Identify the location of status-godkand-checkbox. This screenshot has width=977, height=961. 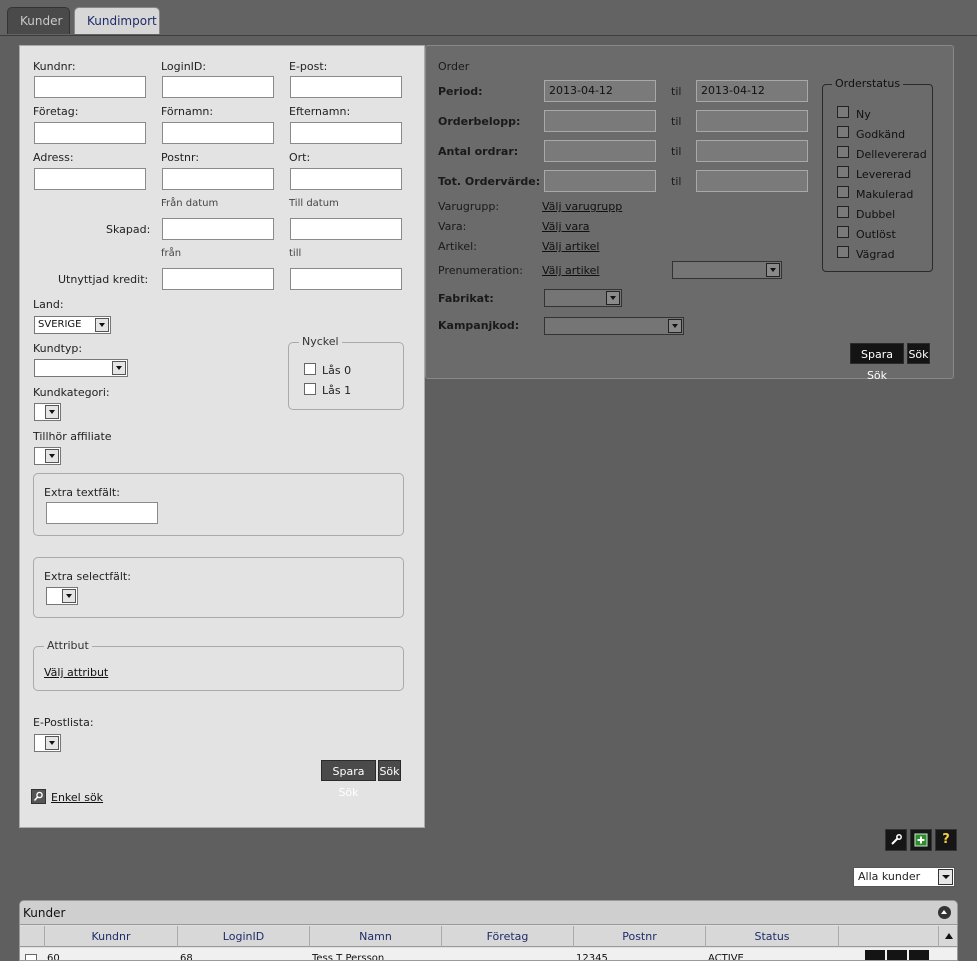
(843, 132).